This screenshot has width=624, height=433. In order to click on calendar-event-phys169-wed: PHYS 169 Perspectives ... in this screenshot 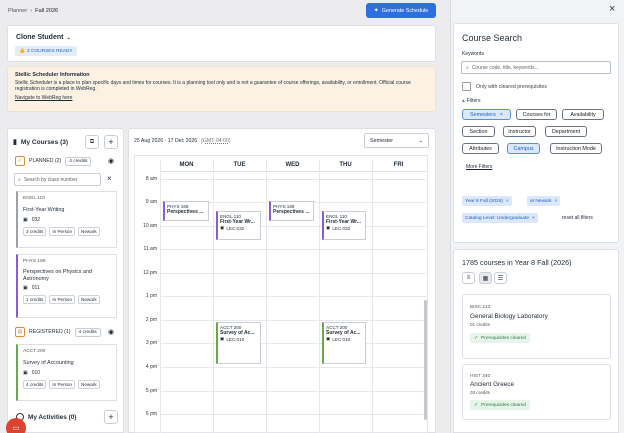, I will do `click(291, 211)`.